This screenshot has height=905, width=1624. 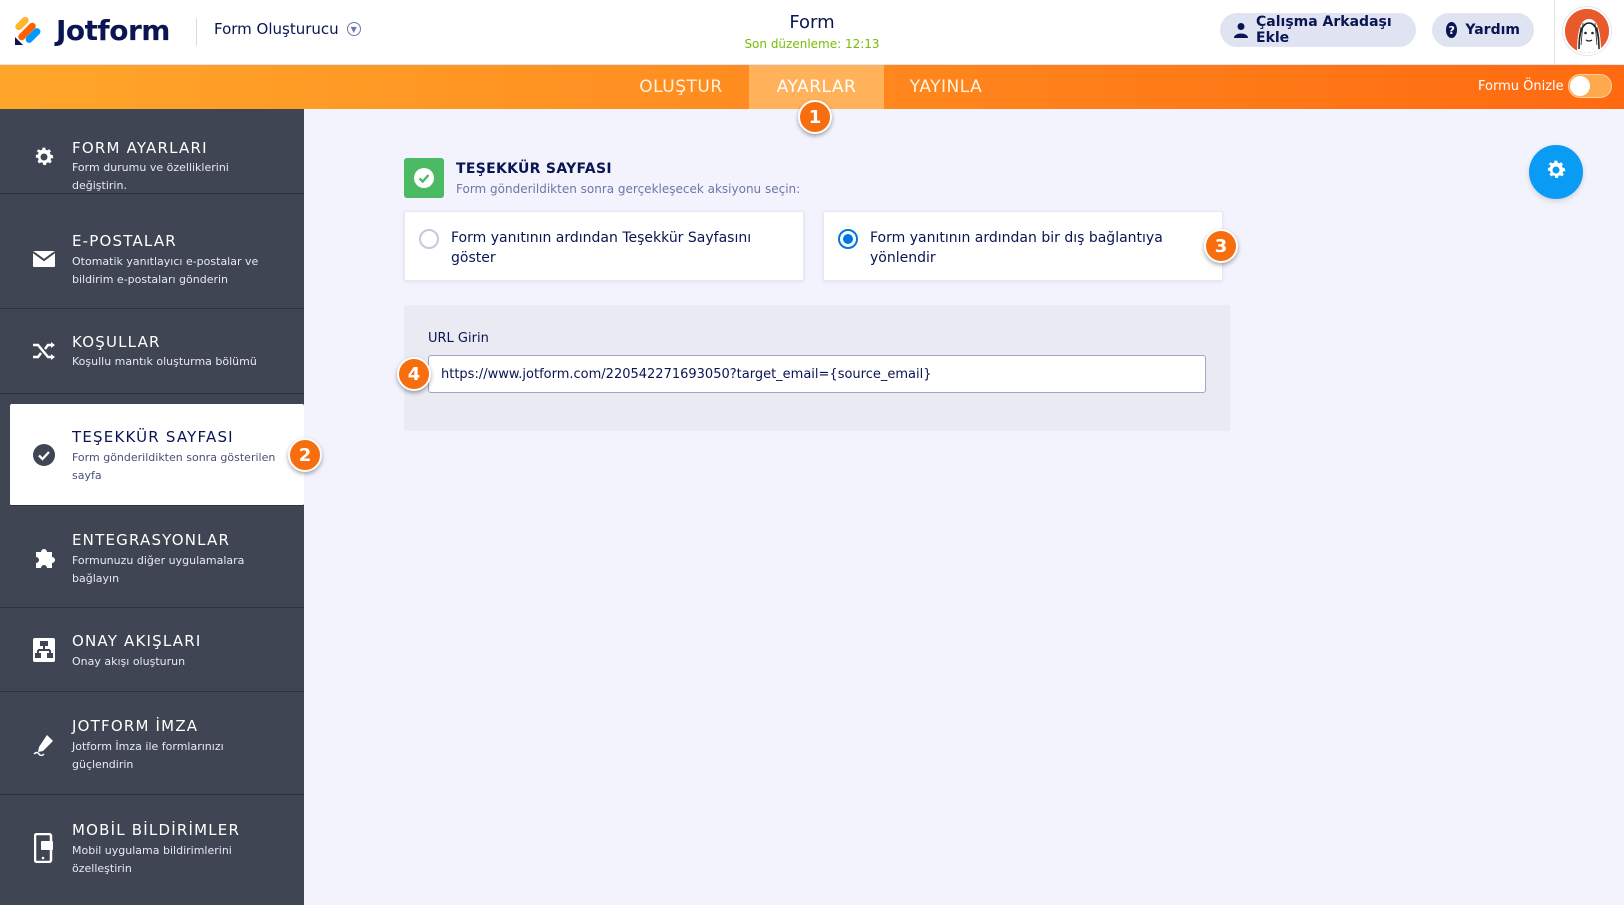 What do you see at coordinates (414, 374) in the screenshot?
I see `callout-badge-4: 4` at bounding box center [414, 374].